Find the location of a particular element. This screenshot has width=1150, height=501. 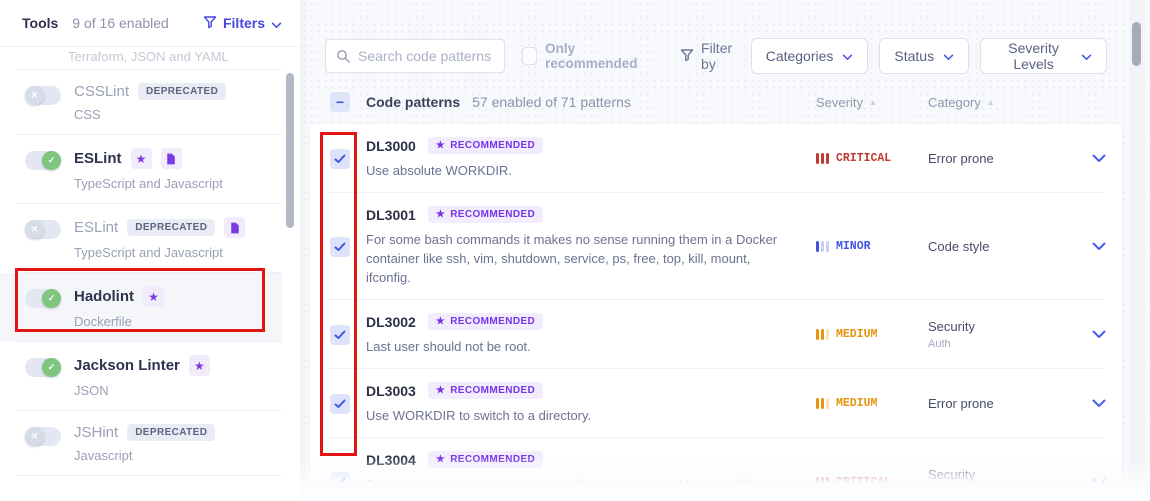

tool-item-eslint: ✓ ESLint ★ TypeScript and Javascript is located at coordinates (141, 169).